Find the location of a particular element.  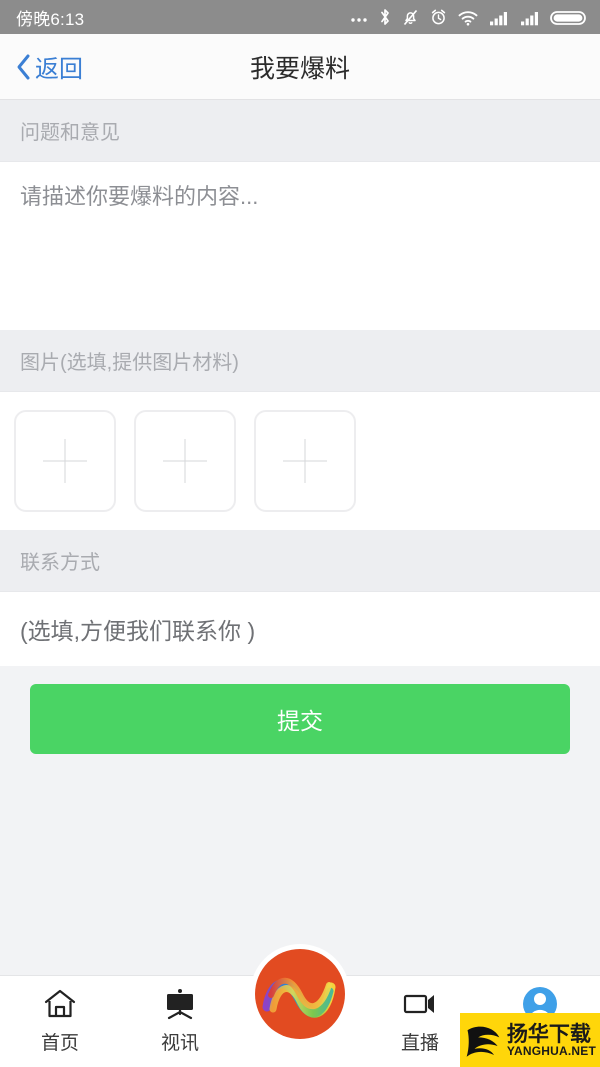

tab-home: 首页 is located at coordinates (60, 1015).